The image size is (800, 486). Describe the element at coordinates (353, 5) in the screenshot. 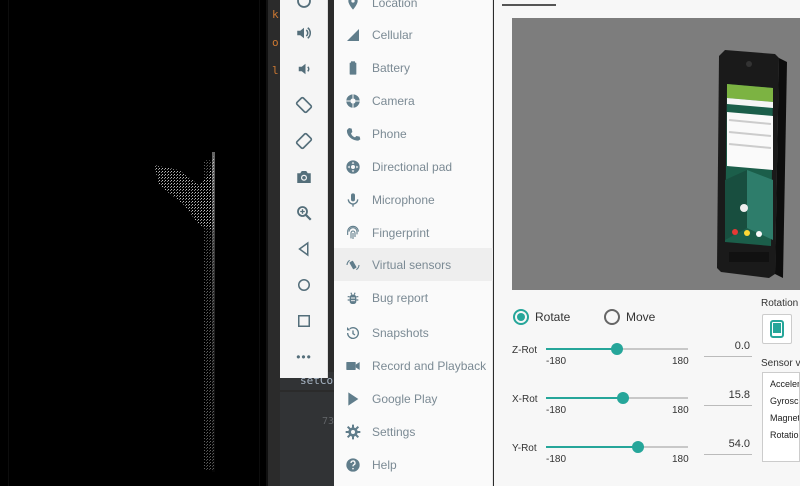

I see `location-pin-icon` at that location.